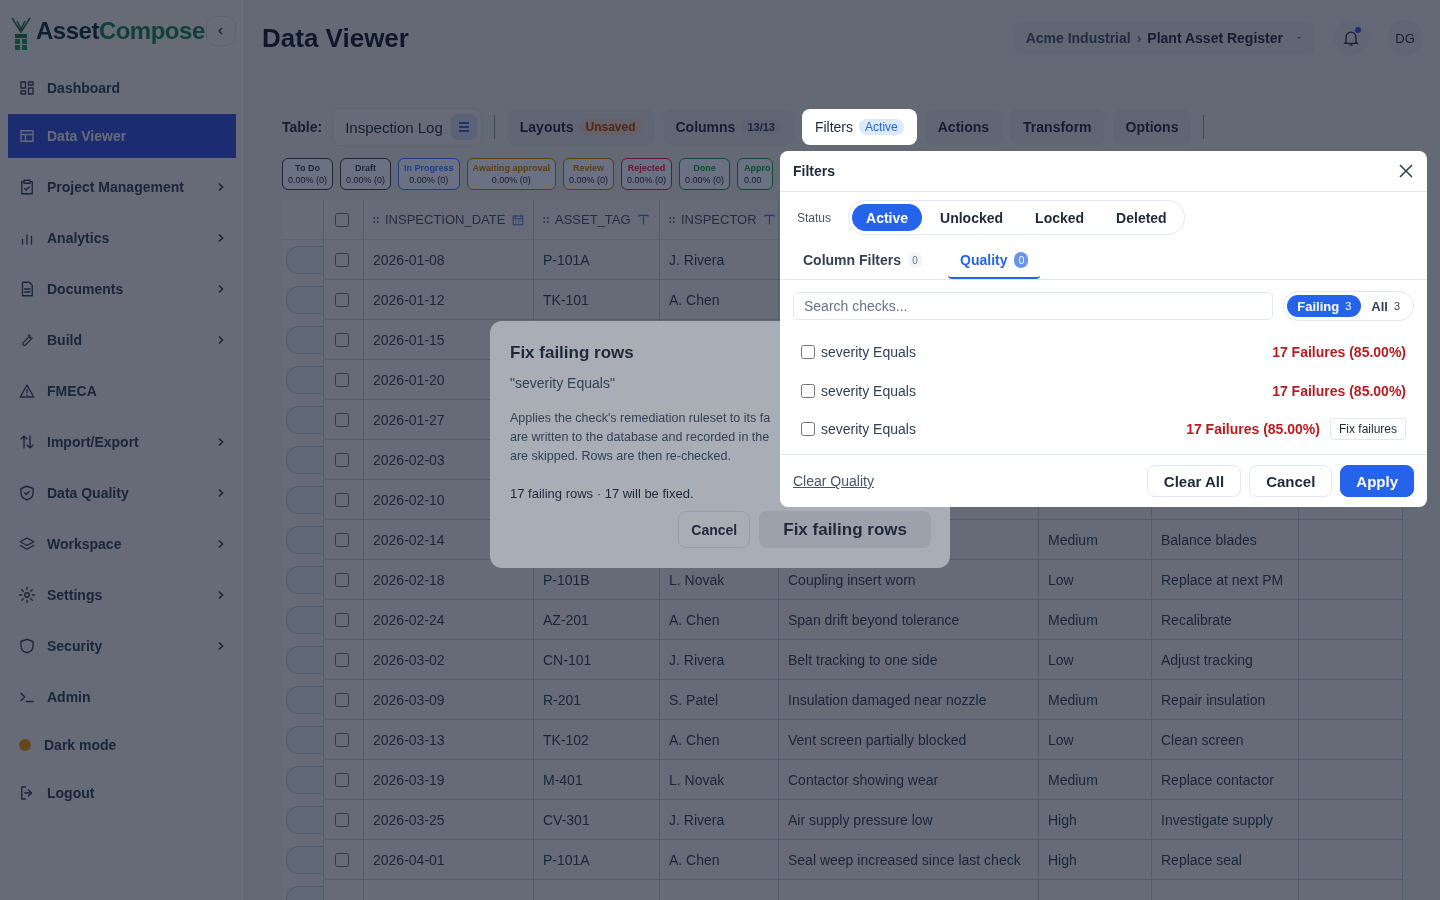 This screenshot has width=1440, height=900. Describe the element at coordinates (122, 136) in the screenshot. I see `sidebar-item: Data Viewer` at that location.